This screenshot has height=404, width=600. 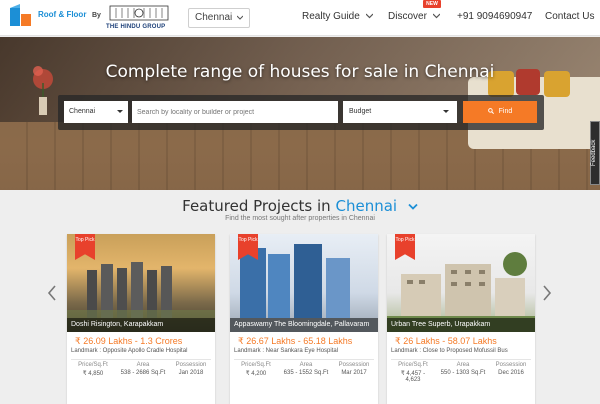 What do you see at coordinates (256, 206) in the screenshot?
I see `featured-title-prefix: Featured Projects in` at bounding box center [256, 206].